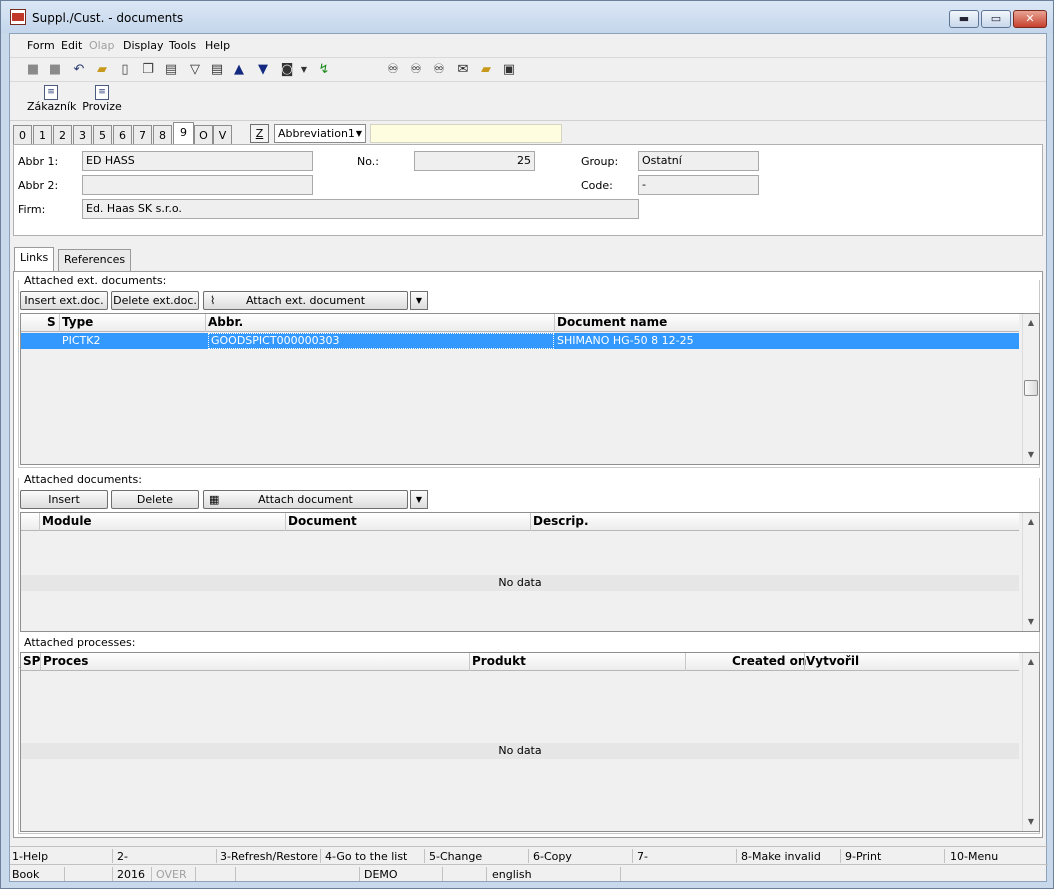 The width and height of the screenshot is (1054, 889). What do you see at coordinates (22, 135) in the screenshot?
I see `tab-0: 0` at bounding box center [22, 135].